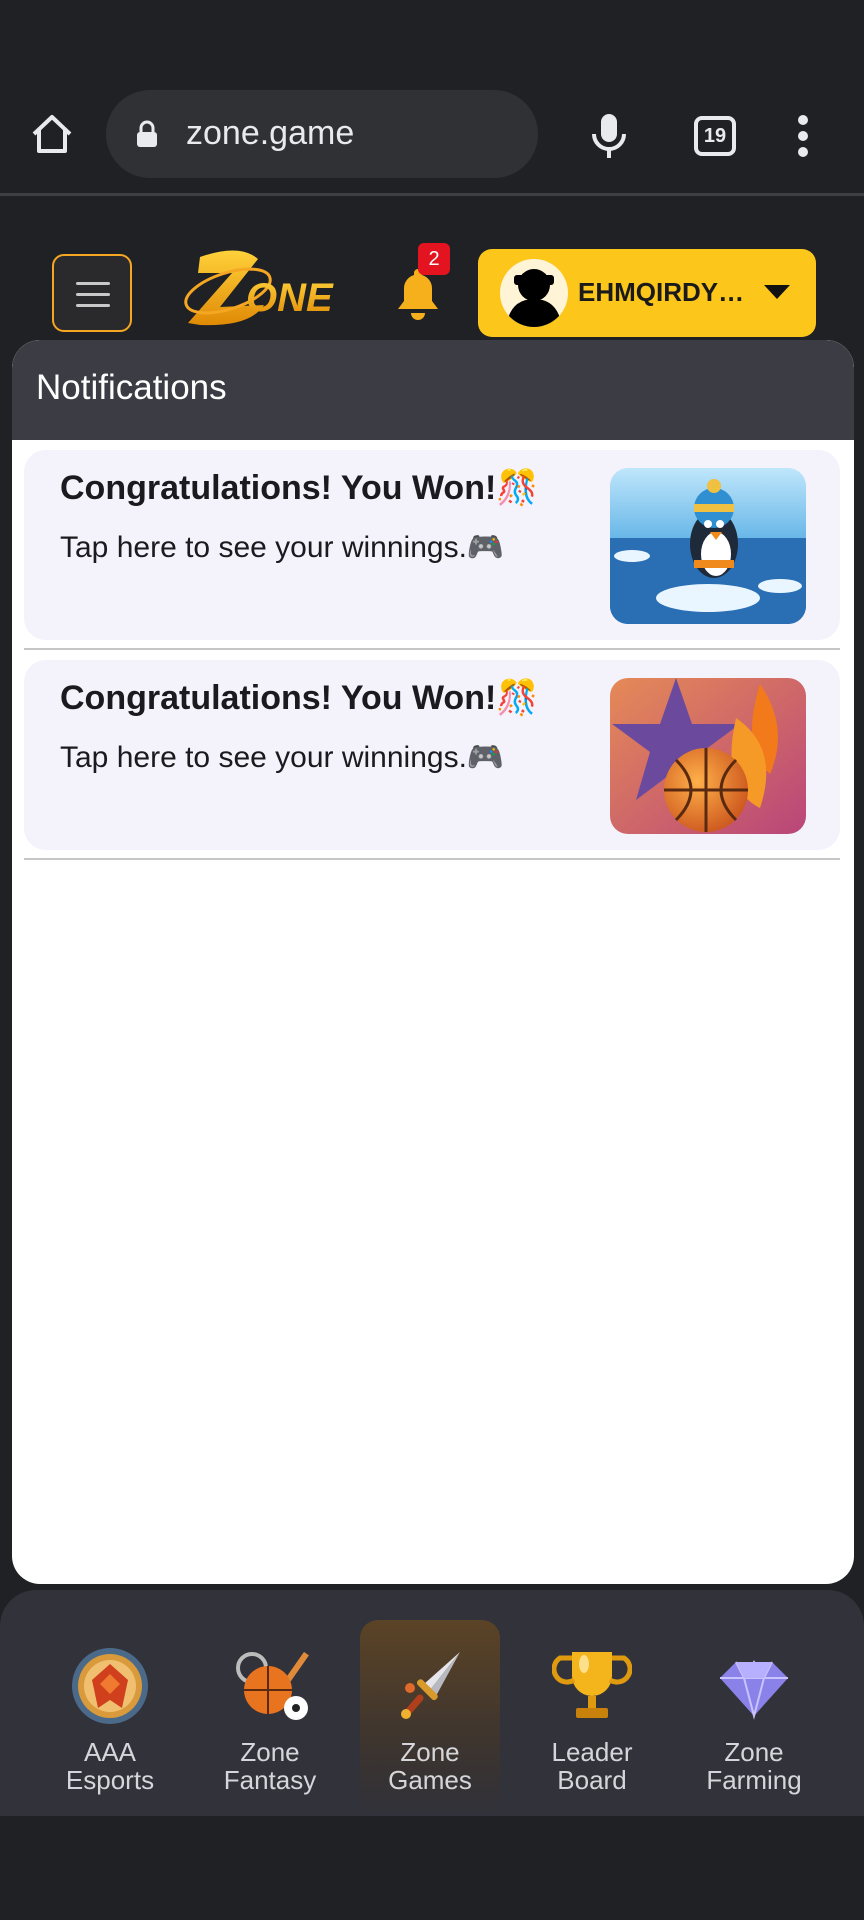 This screenshot has height=1920, width=864. I want to click on hamburger-menu-button, so click(92, 293).